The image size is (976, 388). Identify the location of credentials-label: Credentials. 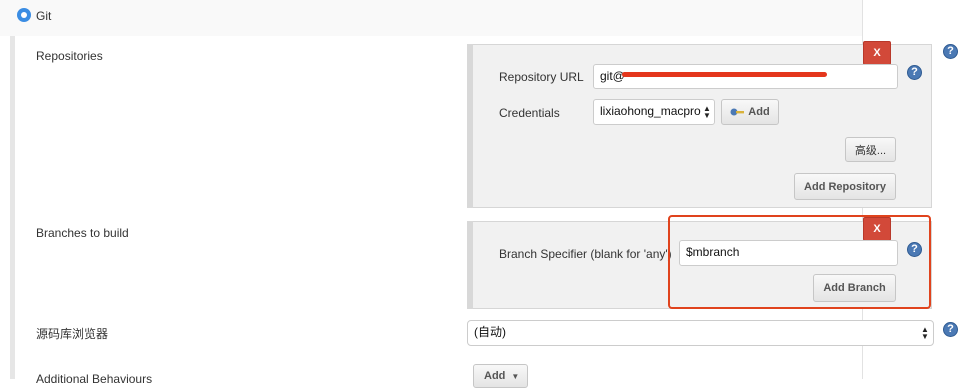
(529, 113).